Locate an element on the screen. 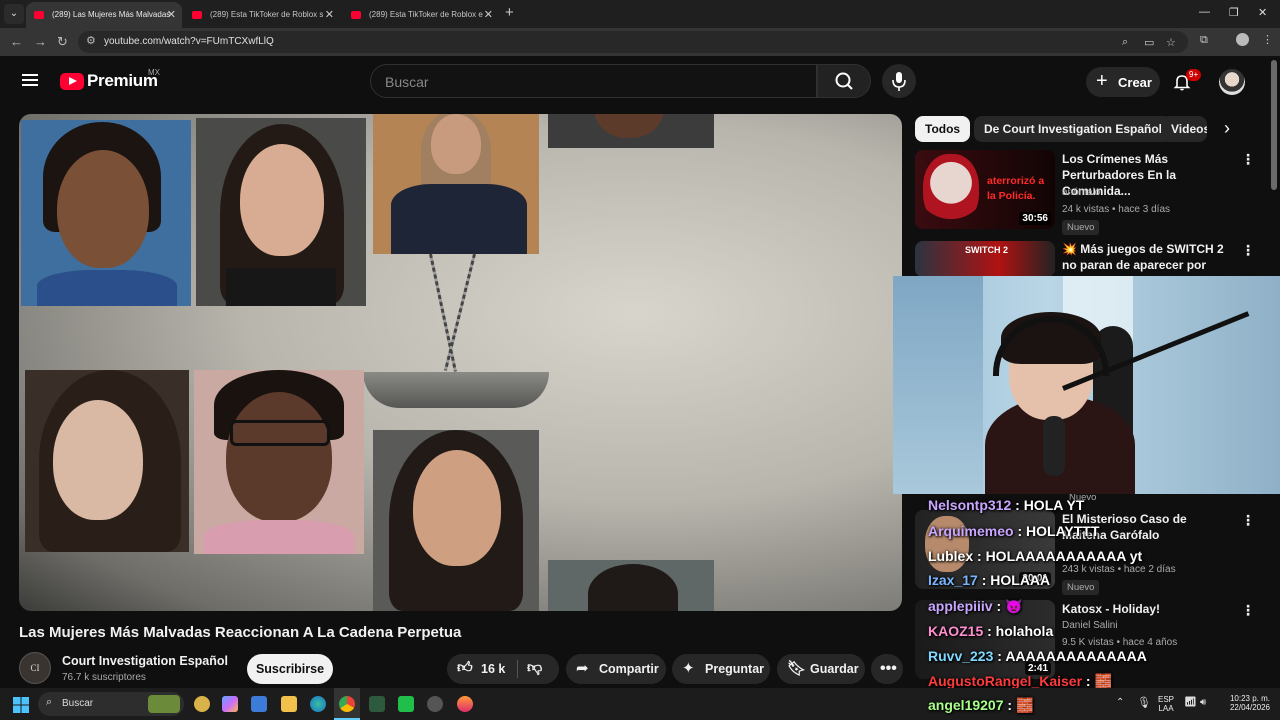 The width and height of the screenshot is (1280, 720). new-badge: Nuevo is located at coordinates (1081, 587).